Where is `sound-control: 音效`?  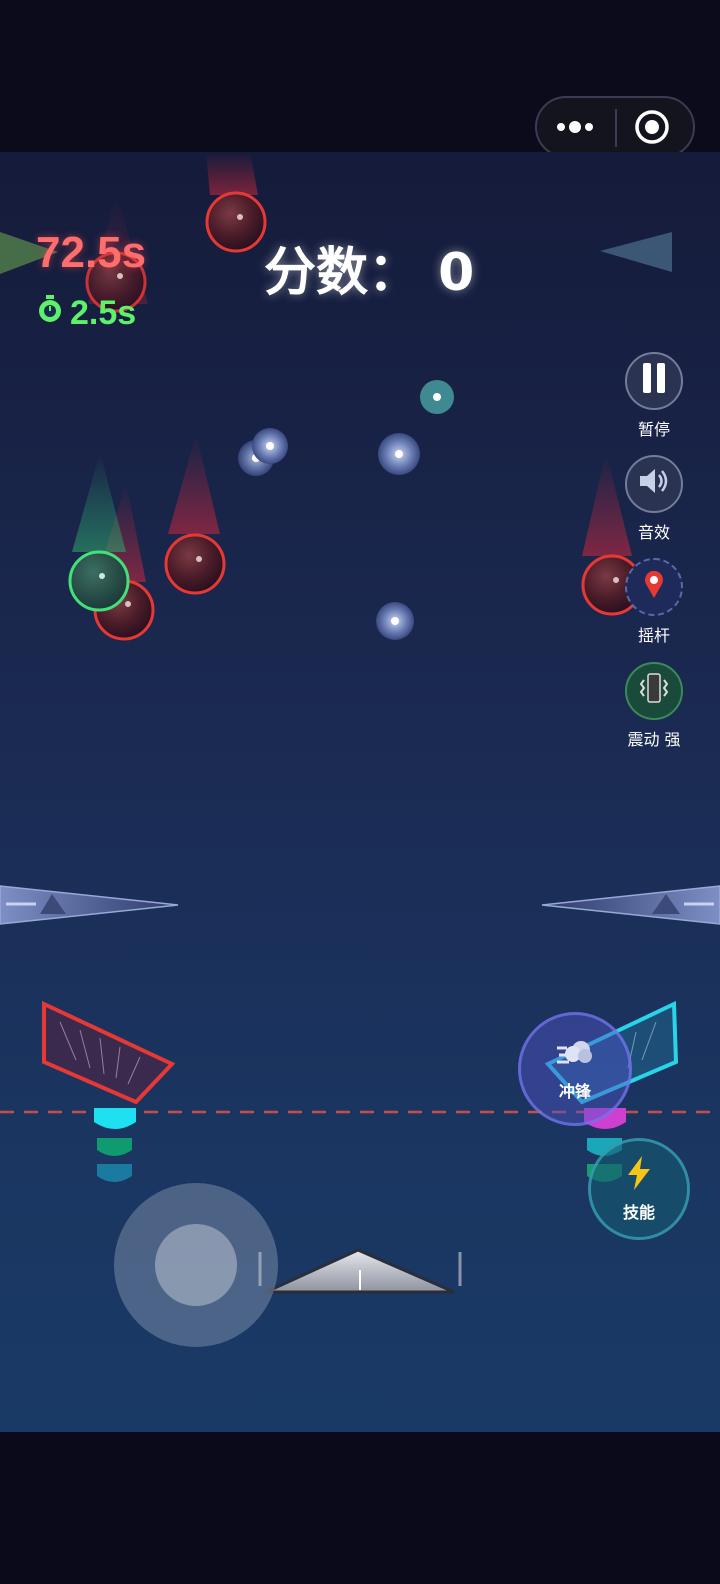
sound-control: 音效 is located at coordinates (654, 499).